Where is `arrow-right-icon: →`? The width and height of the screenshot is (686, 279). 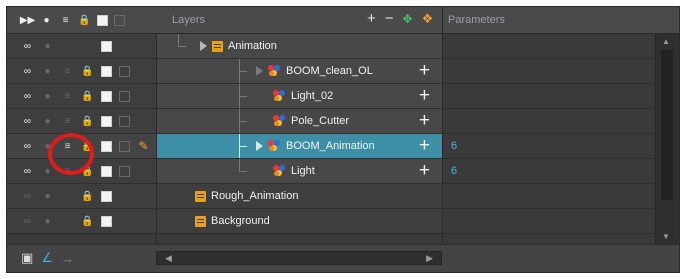 arrow-right-icon: → is located at coordinates (67, 258).